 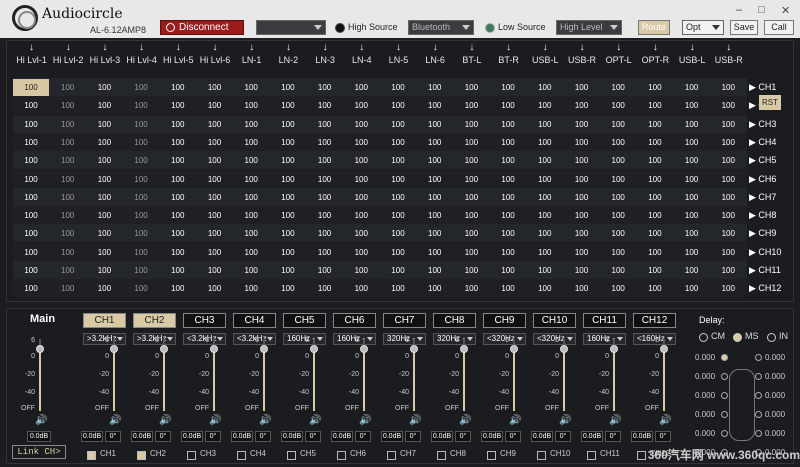 What do you see at coordinates (504, 320) in the screenshot?
I see `channel-select-CH9: CH9` at bounding box center [504, 320].